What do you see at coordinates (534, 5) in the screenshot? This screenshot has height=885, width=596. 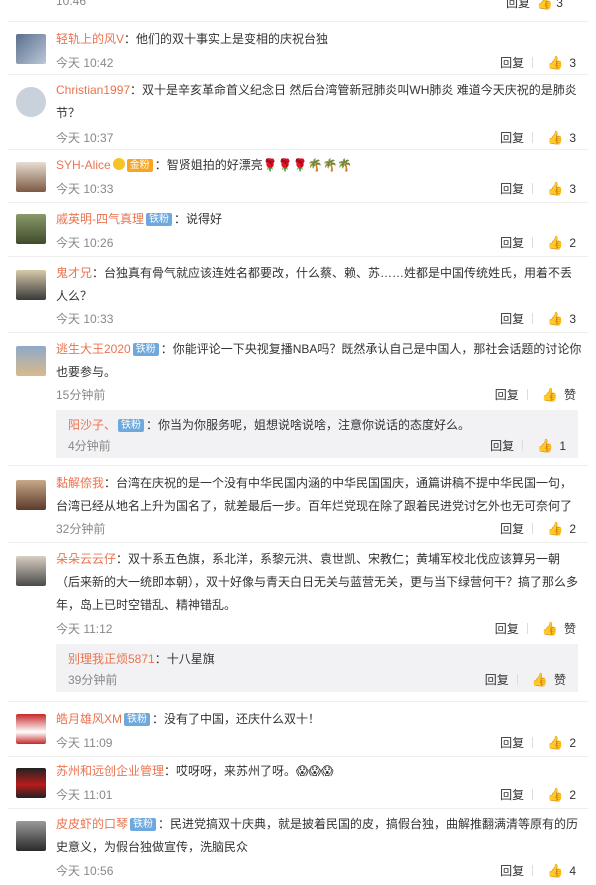 I see `comment-actions: 回复 👍 3` at bounding box center [534, 5].